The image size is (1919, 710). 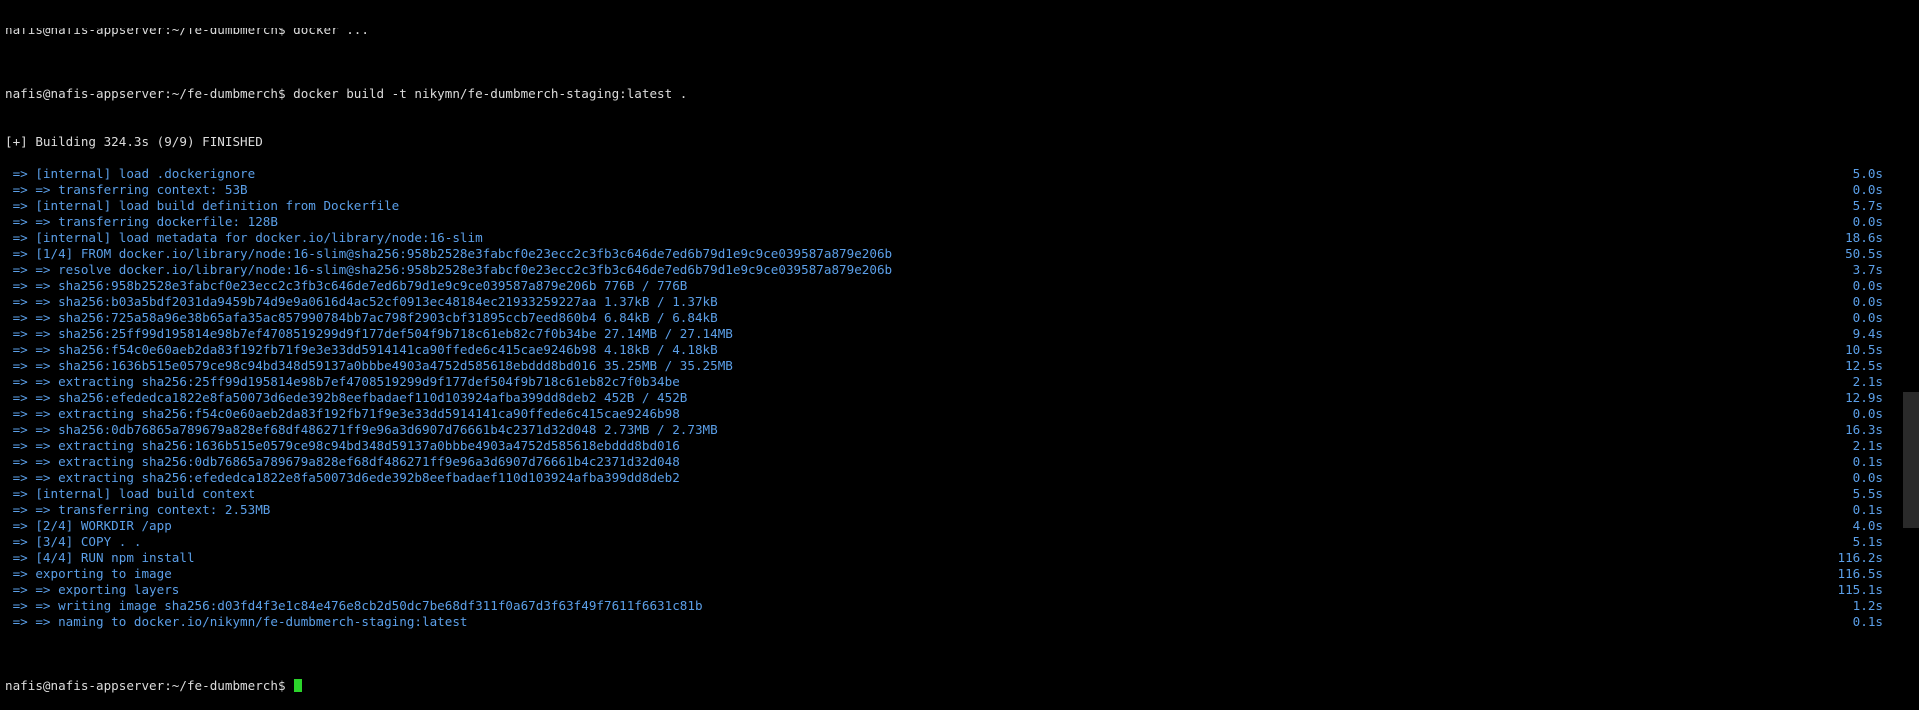 What do you see at coordinates (950, 542) in the screenshot?
I see `build-output-line: => [3/4] COPY . . 5.1s` at bounding box center [950, 542].